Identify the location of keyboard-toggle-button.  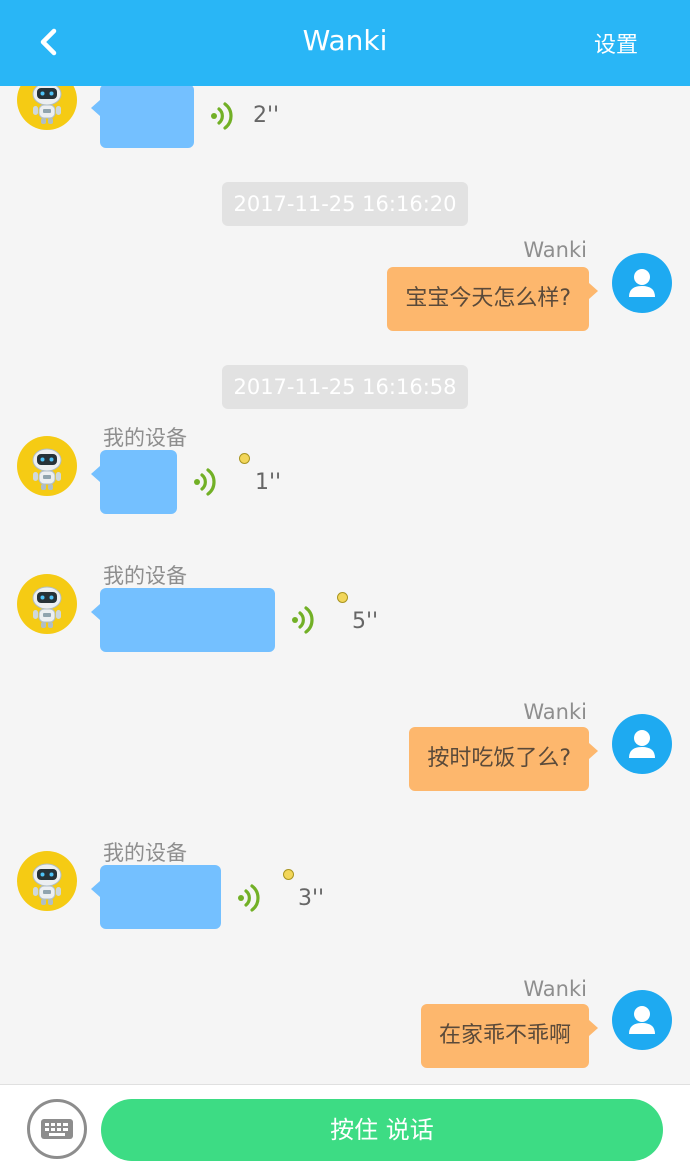
(57, 1129).